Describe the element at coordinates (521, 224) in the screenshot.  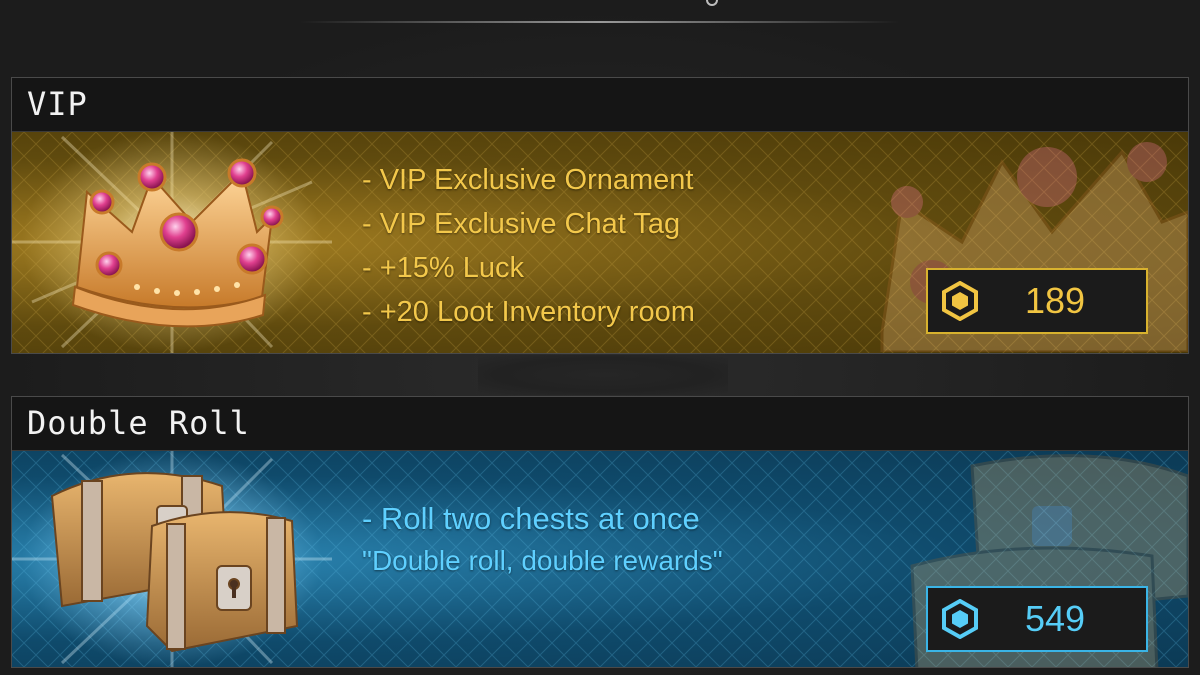
I see `vip-benefit-item: - VIP Exclusive Chat Tag` at that location.